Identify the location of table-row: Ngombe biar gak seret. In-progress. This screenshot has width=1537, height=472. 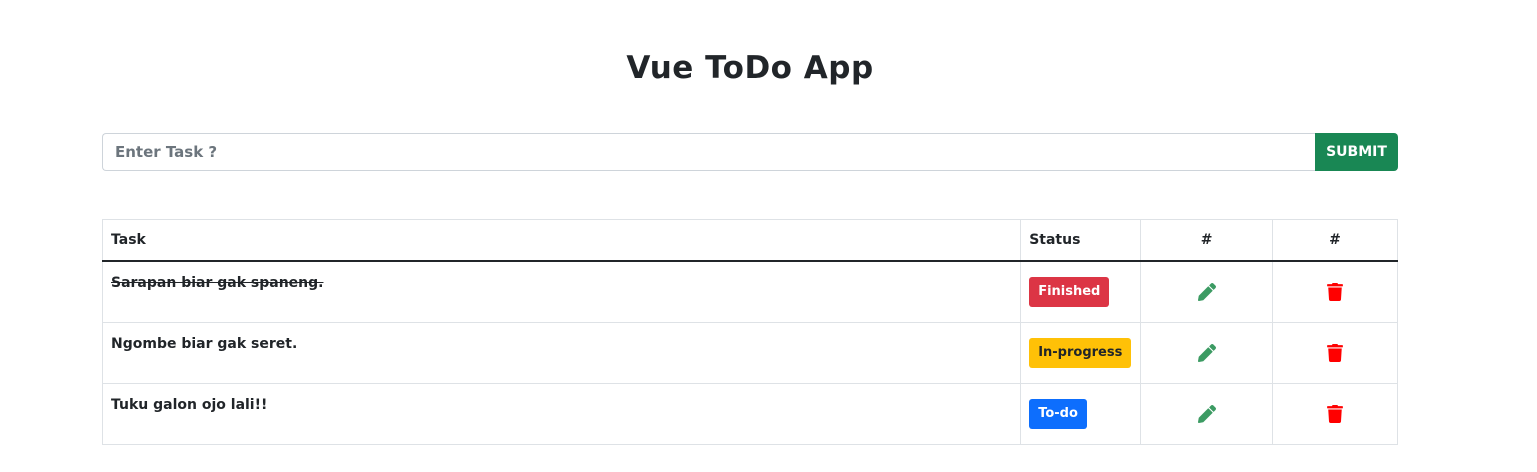
(749, 353).